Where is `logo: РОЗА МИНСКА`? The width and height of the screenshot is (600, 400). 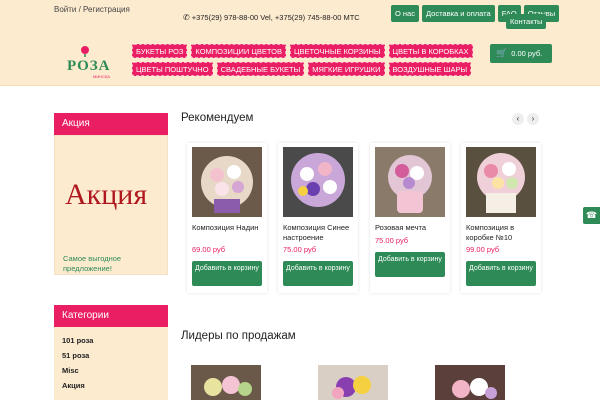
logo: РОЗА МИНСКА is located at coordinates (92, 61).